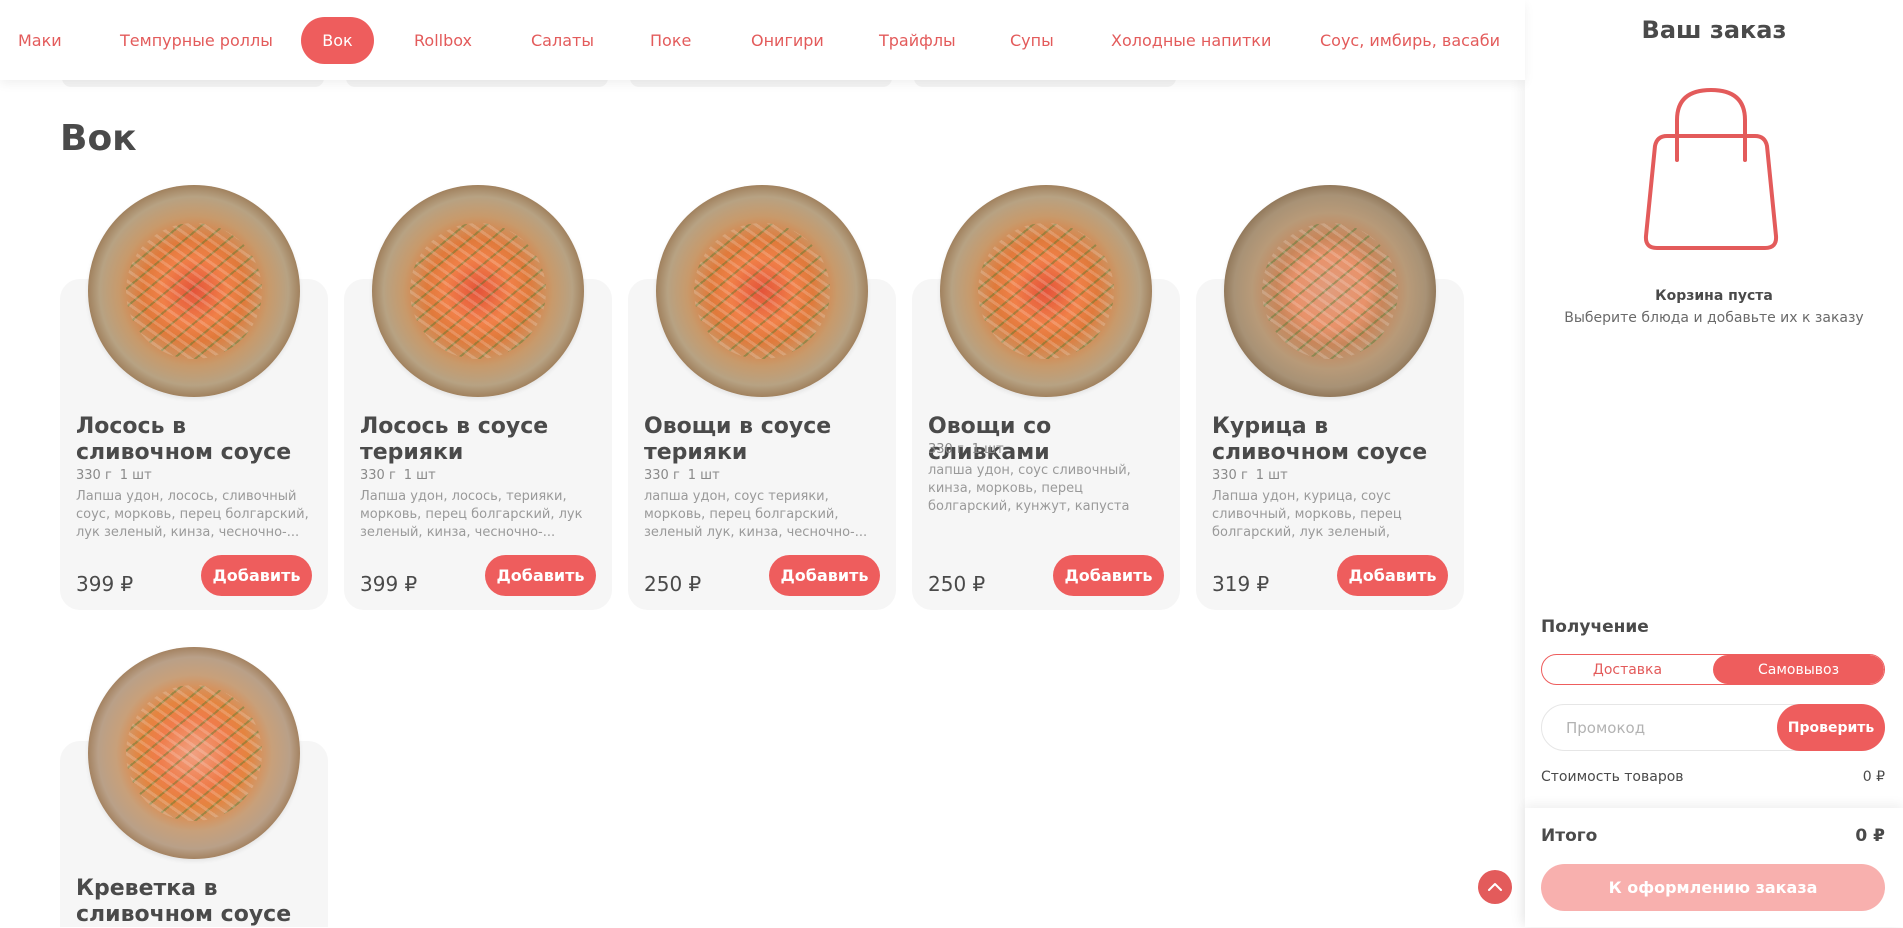 This screenshot has height=928, width=1903. I want to click on cart-empty-subtitle: Выберите блюда и добавьте их к заказу, so click(1714, 318).